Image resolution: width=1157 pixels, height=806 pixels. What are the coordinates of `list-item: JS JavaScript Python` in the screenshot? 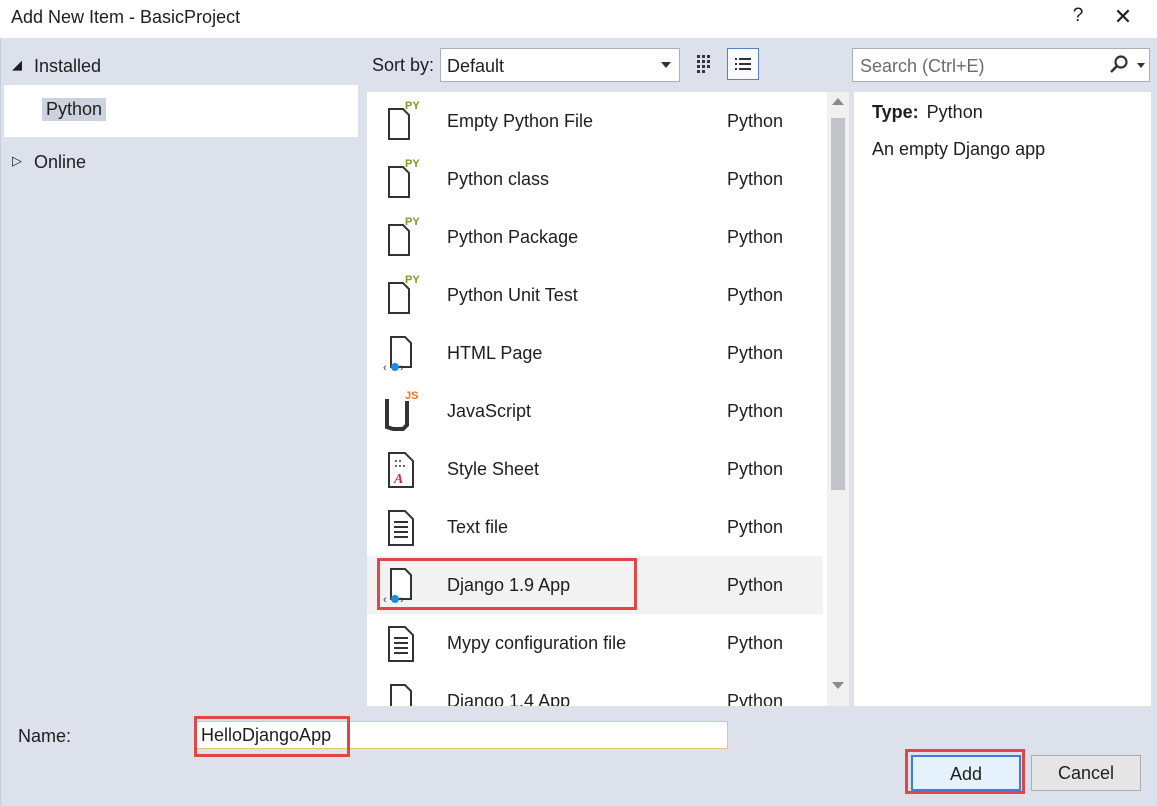 It's located at (595, 411).